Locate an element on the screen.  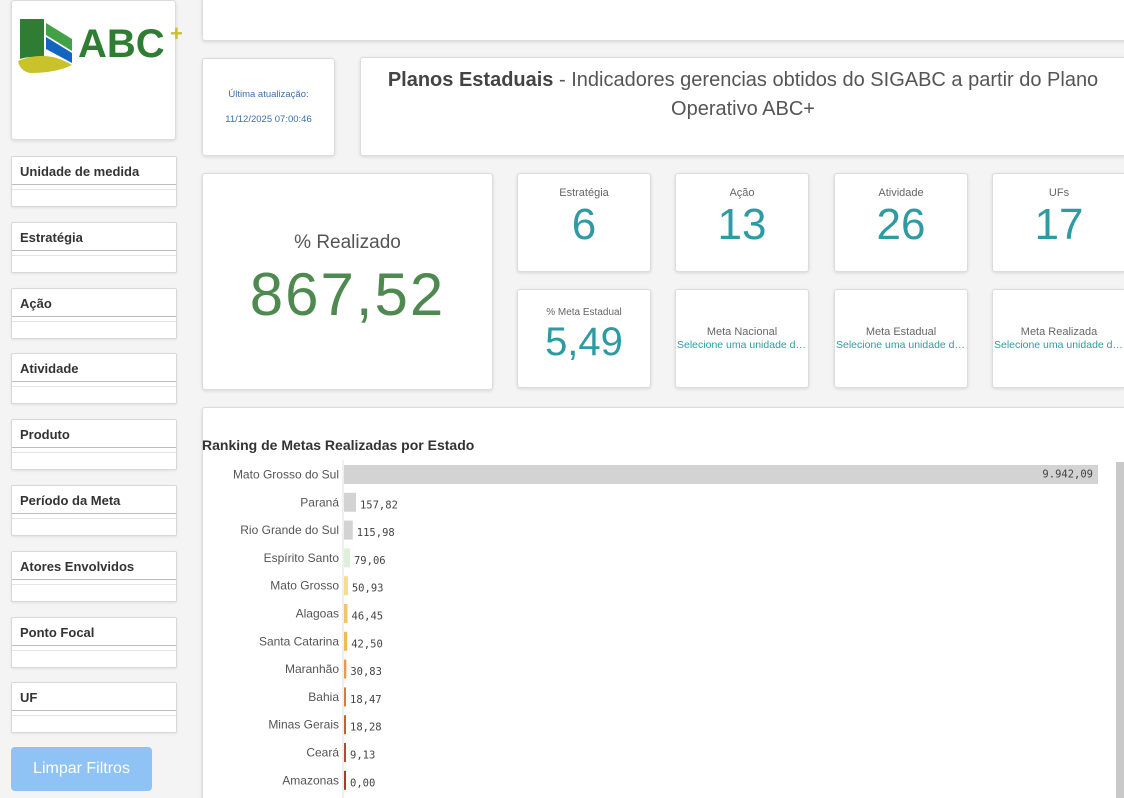
kpi-label: Atividade is located at coordinates (901, 193).